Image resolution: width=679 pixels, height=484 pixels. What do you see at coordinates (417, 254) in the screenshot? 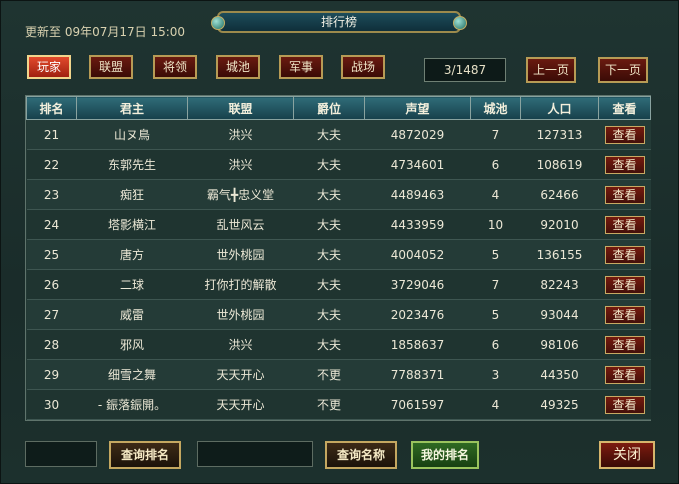
I see `cell-prestige: 4004052` at bounding box center [417, 254].